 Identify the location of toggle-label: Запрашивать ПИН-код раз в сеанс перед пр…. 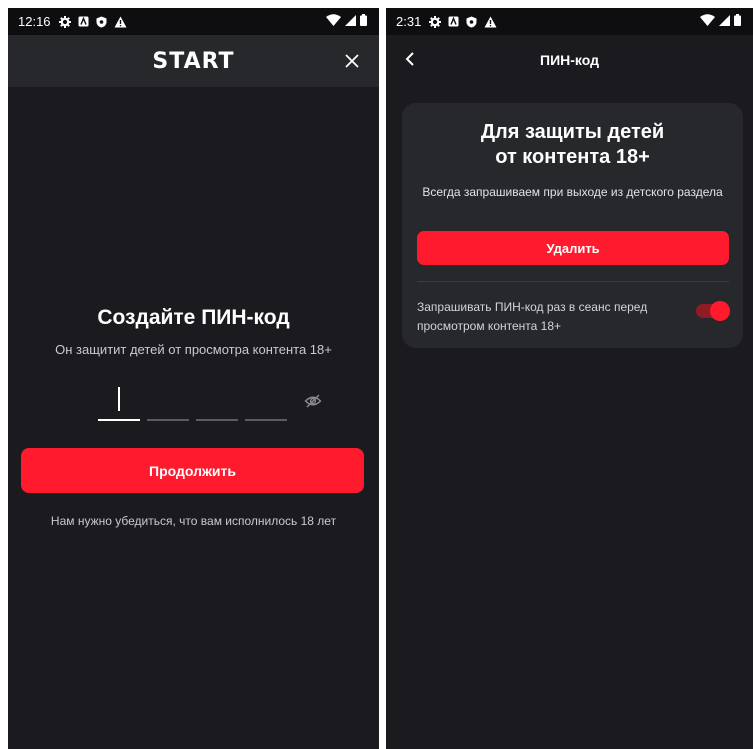
(532, 316).